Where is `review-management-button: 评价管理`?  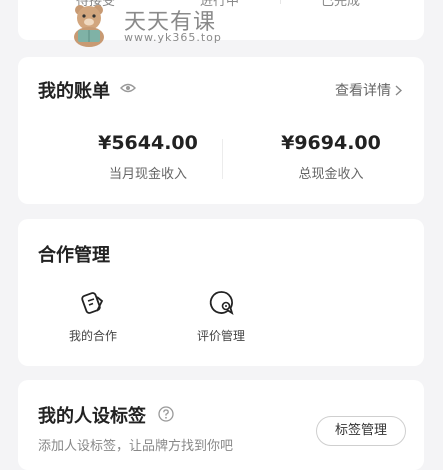 review-management-button: 评价管理 is located at coordinates (221, 316).